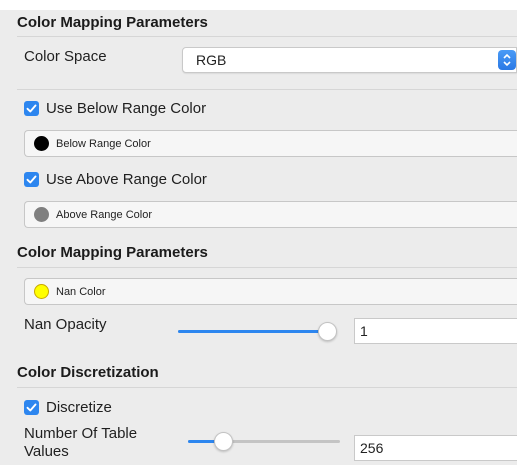 Image resolution: width=517 pixels, height=465 pixels. I want to click on nan-opacity-label: Nan Opacity, so click(65, 324).